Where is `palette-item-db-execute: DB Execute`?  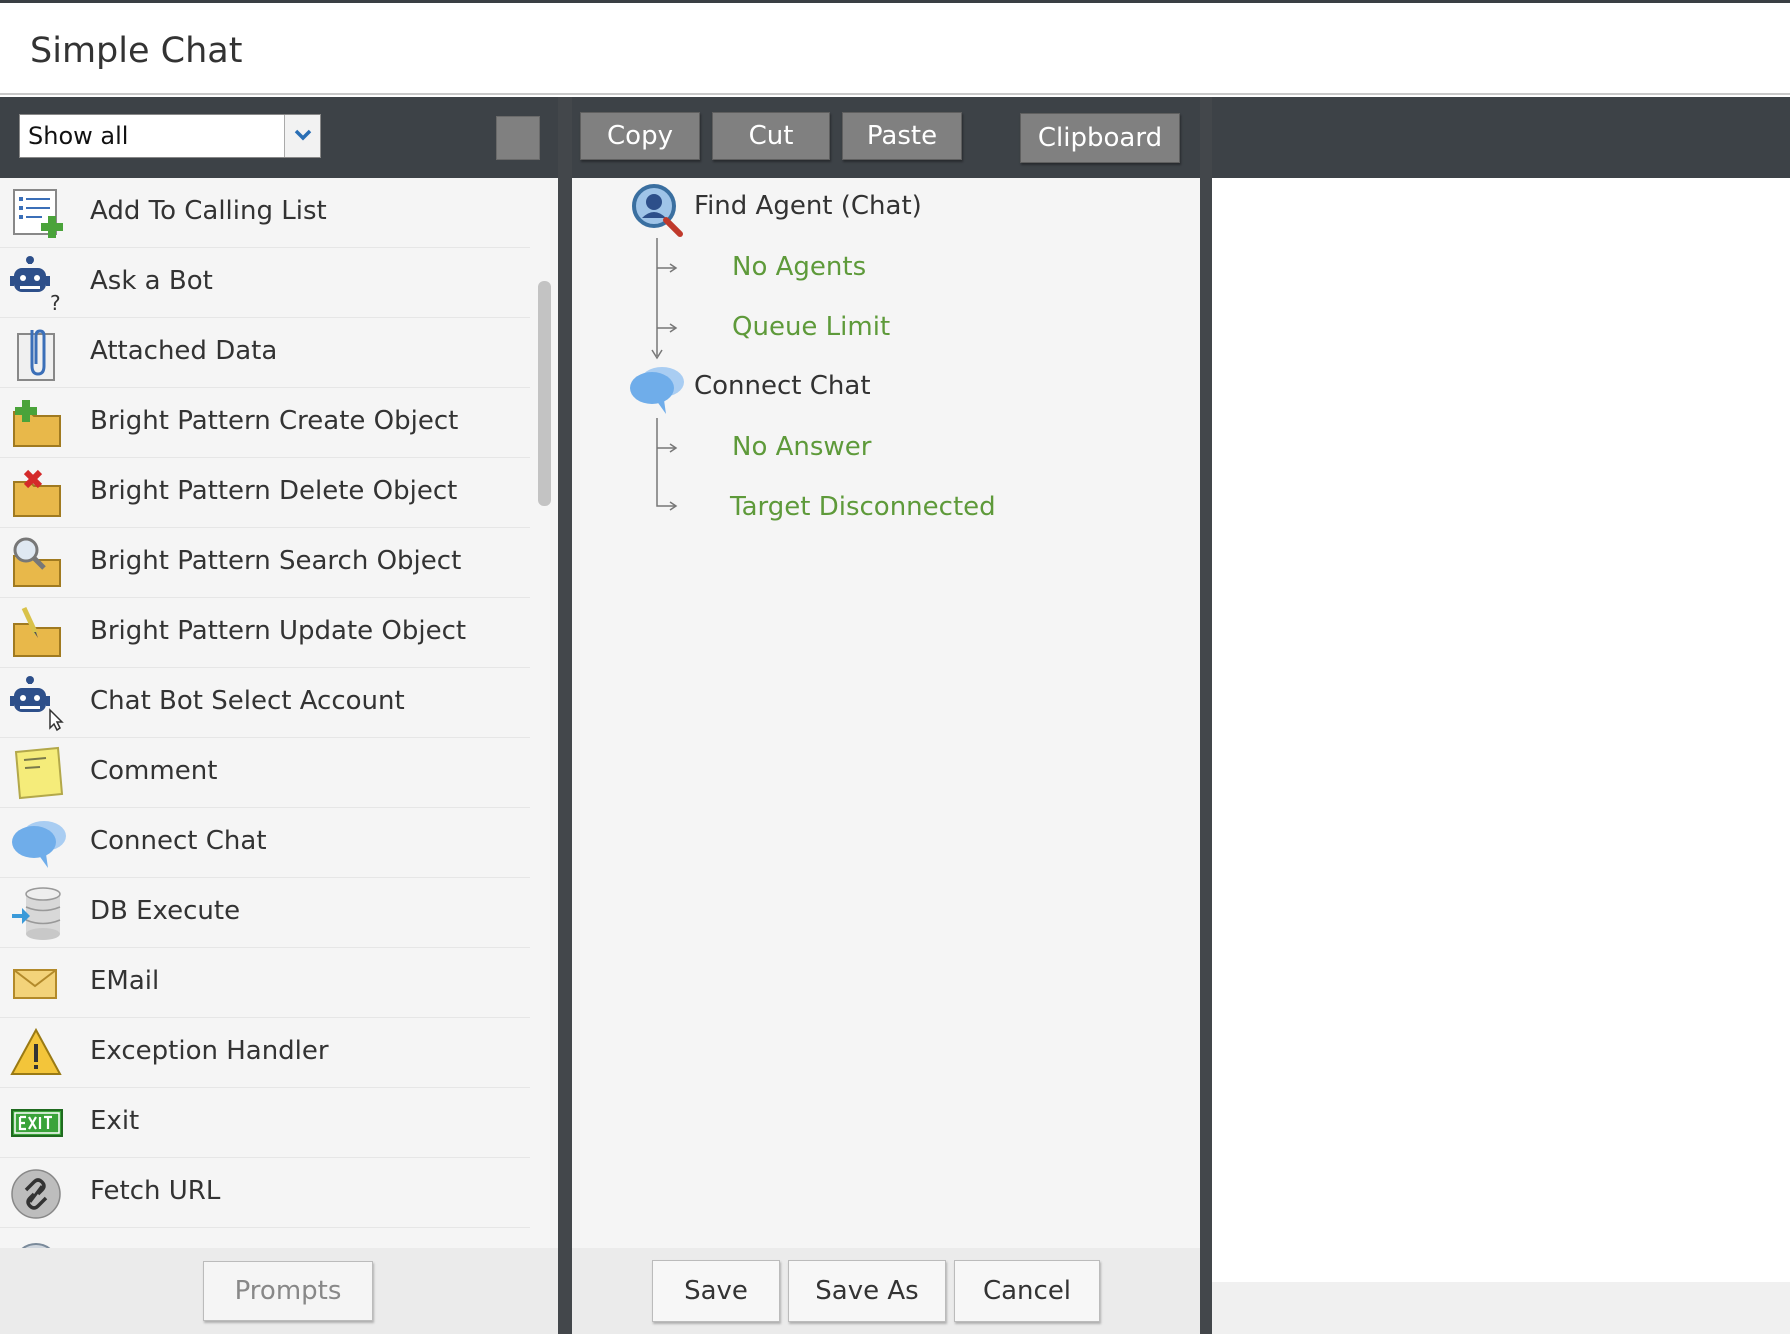
palette-item-db-execute: DB Execute is located at coordinates (265, 913).